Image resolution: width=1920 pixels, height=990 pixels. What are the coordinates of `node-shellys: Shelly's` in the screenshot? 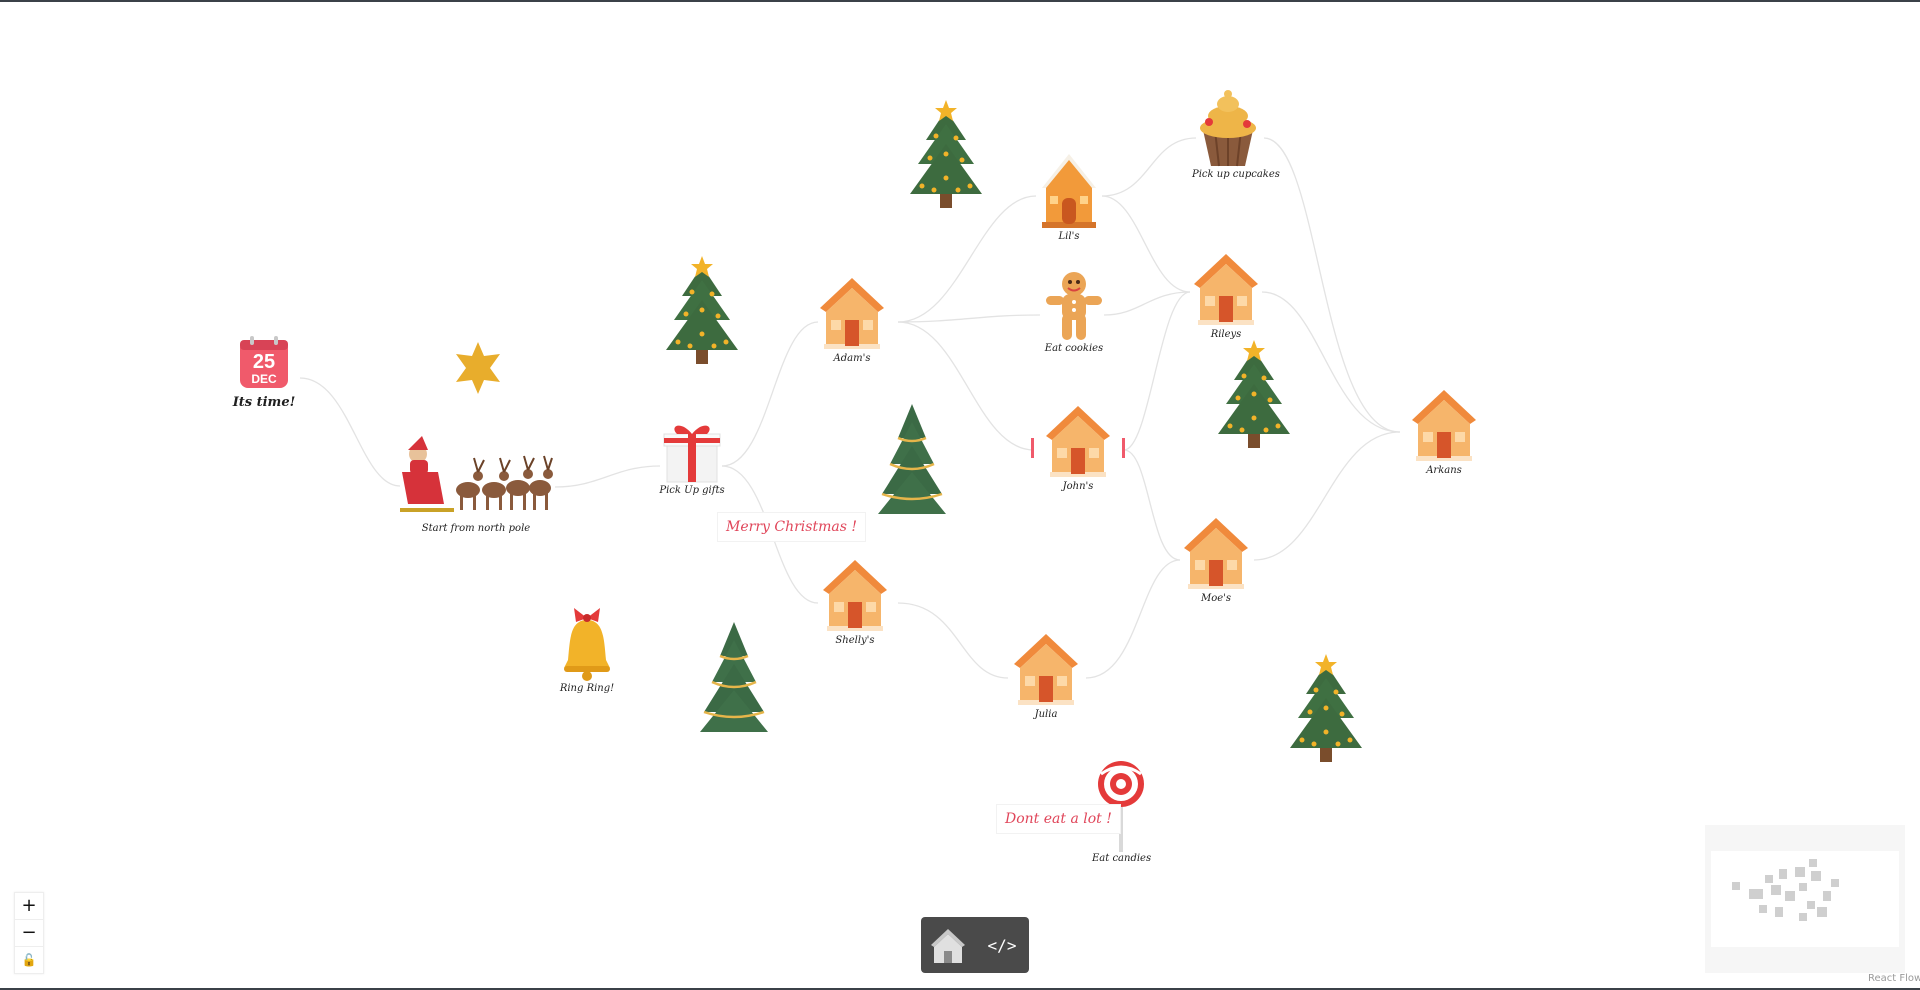 It's located at (855, 600).